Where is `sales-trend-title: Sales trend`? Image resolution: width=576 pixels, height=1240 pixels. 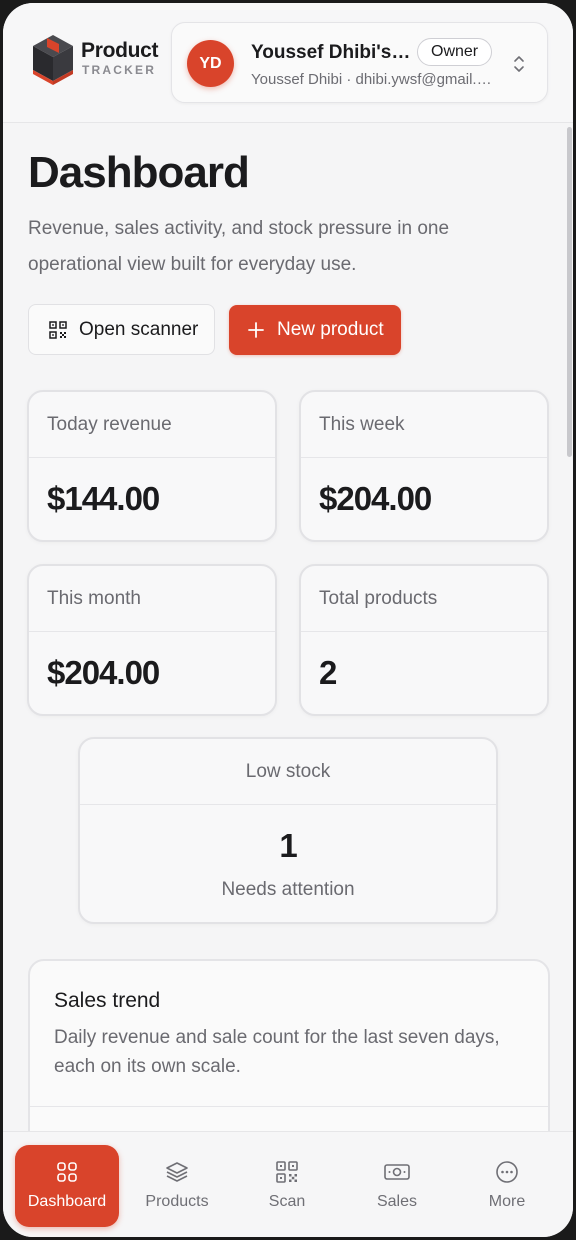
sales-trend-title: Sales trend is located at coordinates (107, 1000).